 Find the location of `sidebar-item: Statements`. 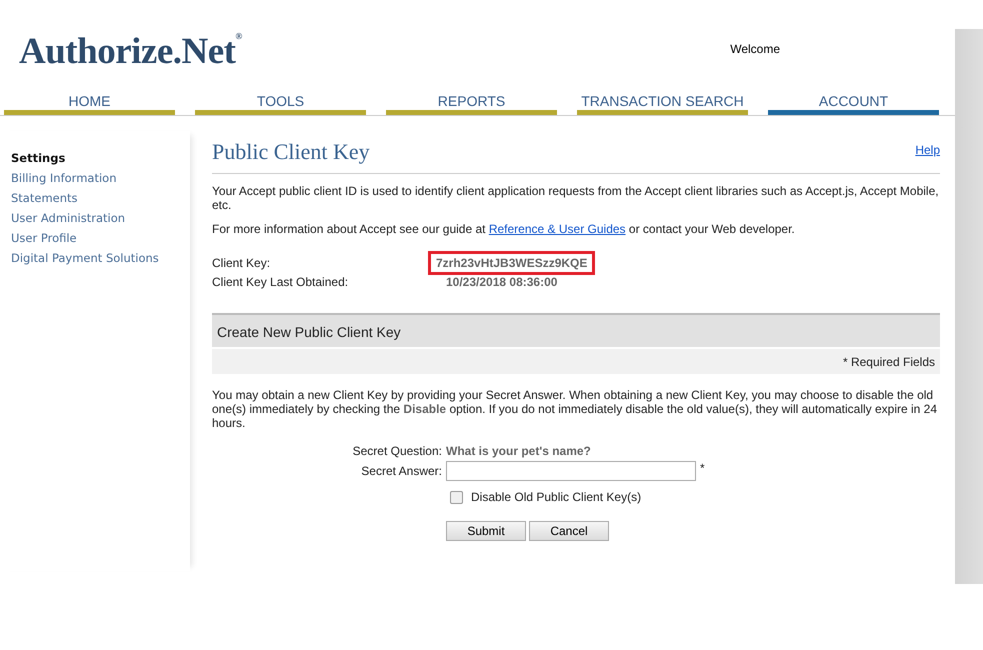

sidebar-item: Statements is located at coordinates (44, 198).